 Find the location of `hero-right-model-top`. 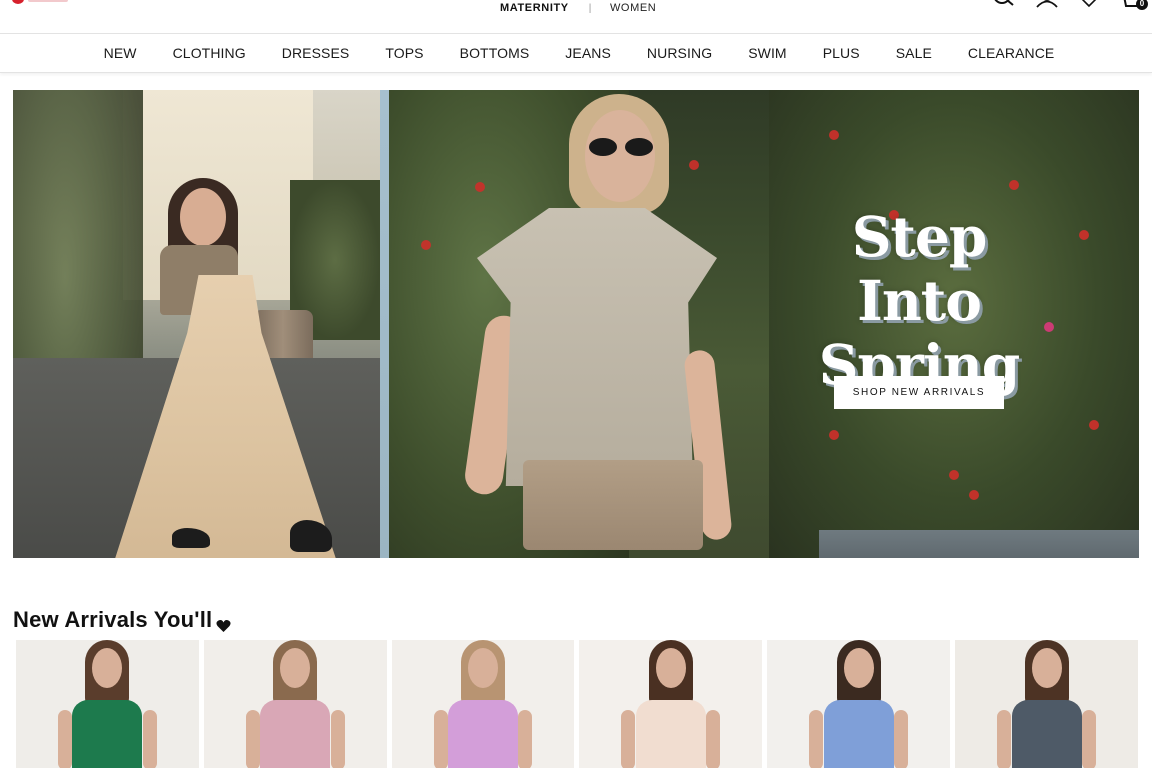

hero-right-model-top is located at coordinates (597, 347).